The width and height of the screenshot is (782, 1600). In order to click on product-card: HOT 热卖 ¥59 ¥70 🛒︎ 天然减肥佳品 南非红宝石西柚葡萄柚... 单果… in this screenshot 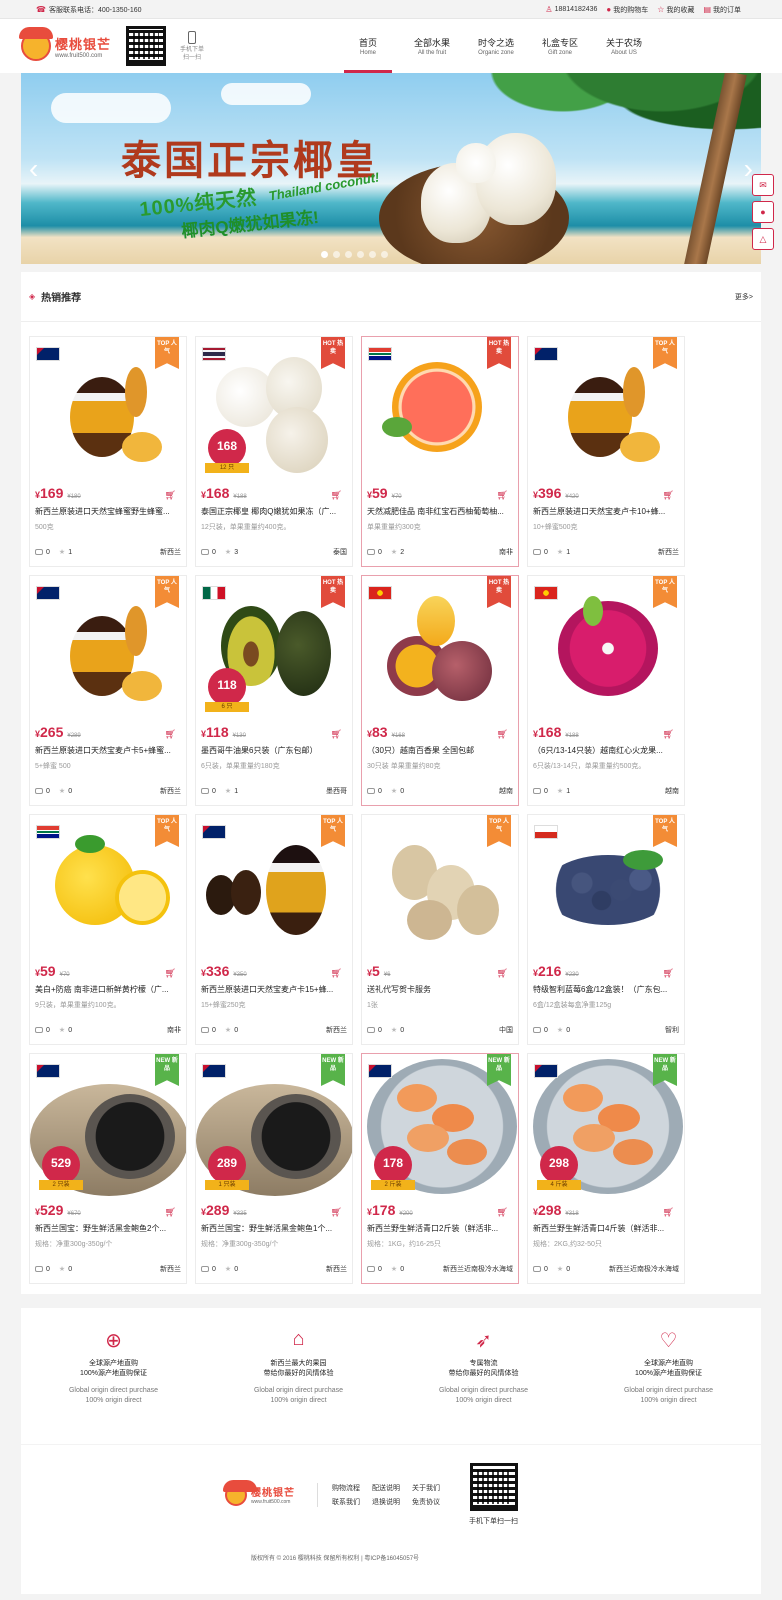, I will do `click(440, 451)`.